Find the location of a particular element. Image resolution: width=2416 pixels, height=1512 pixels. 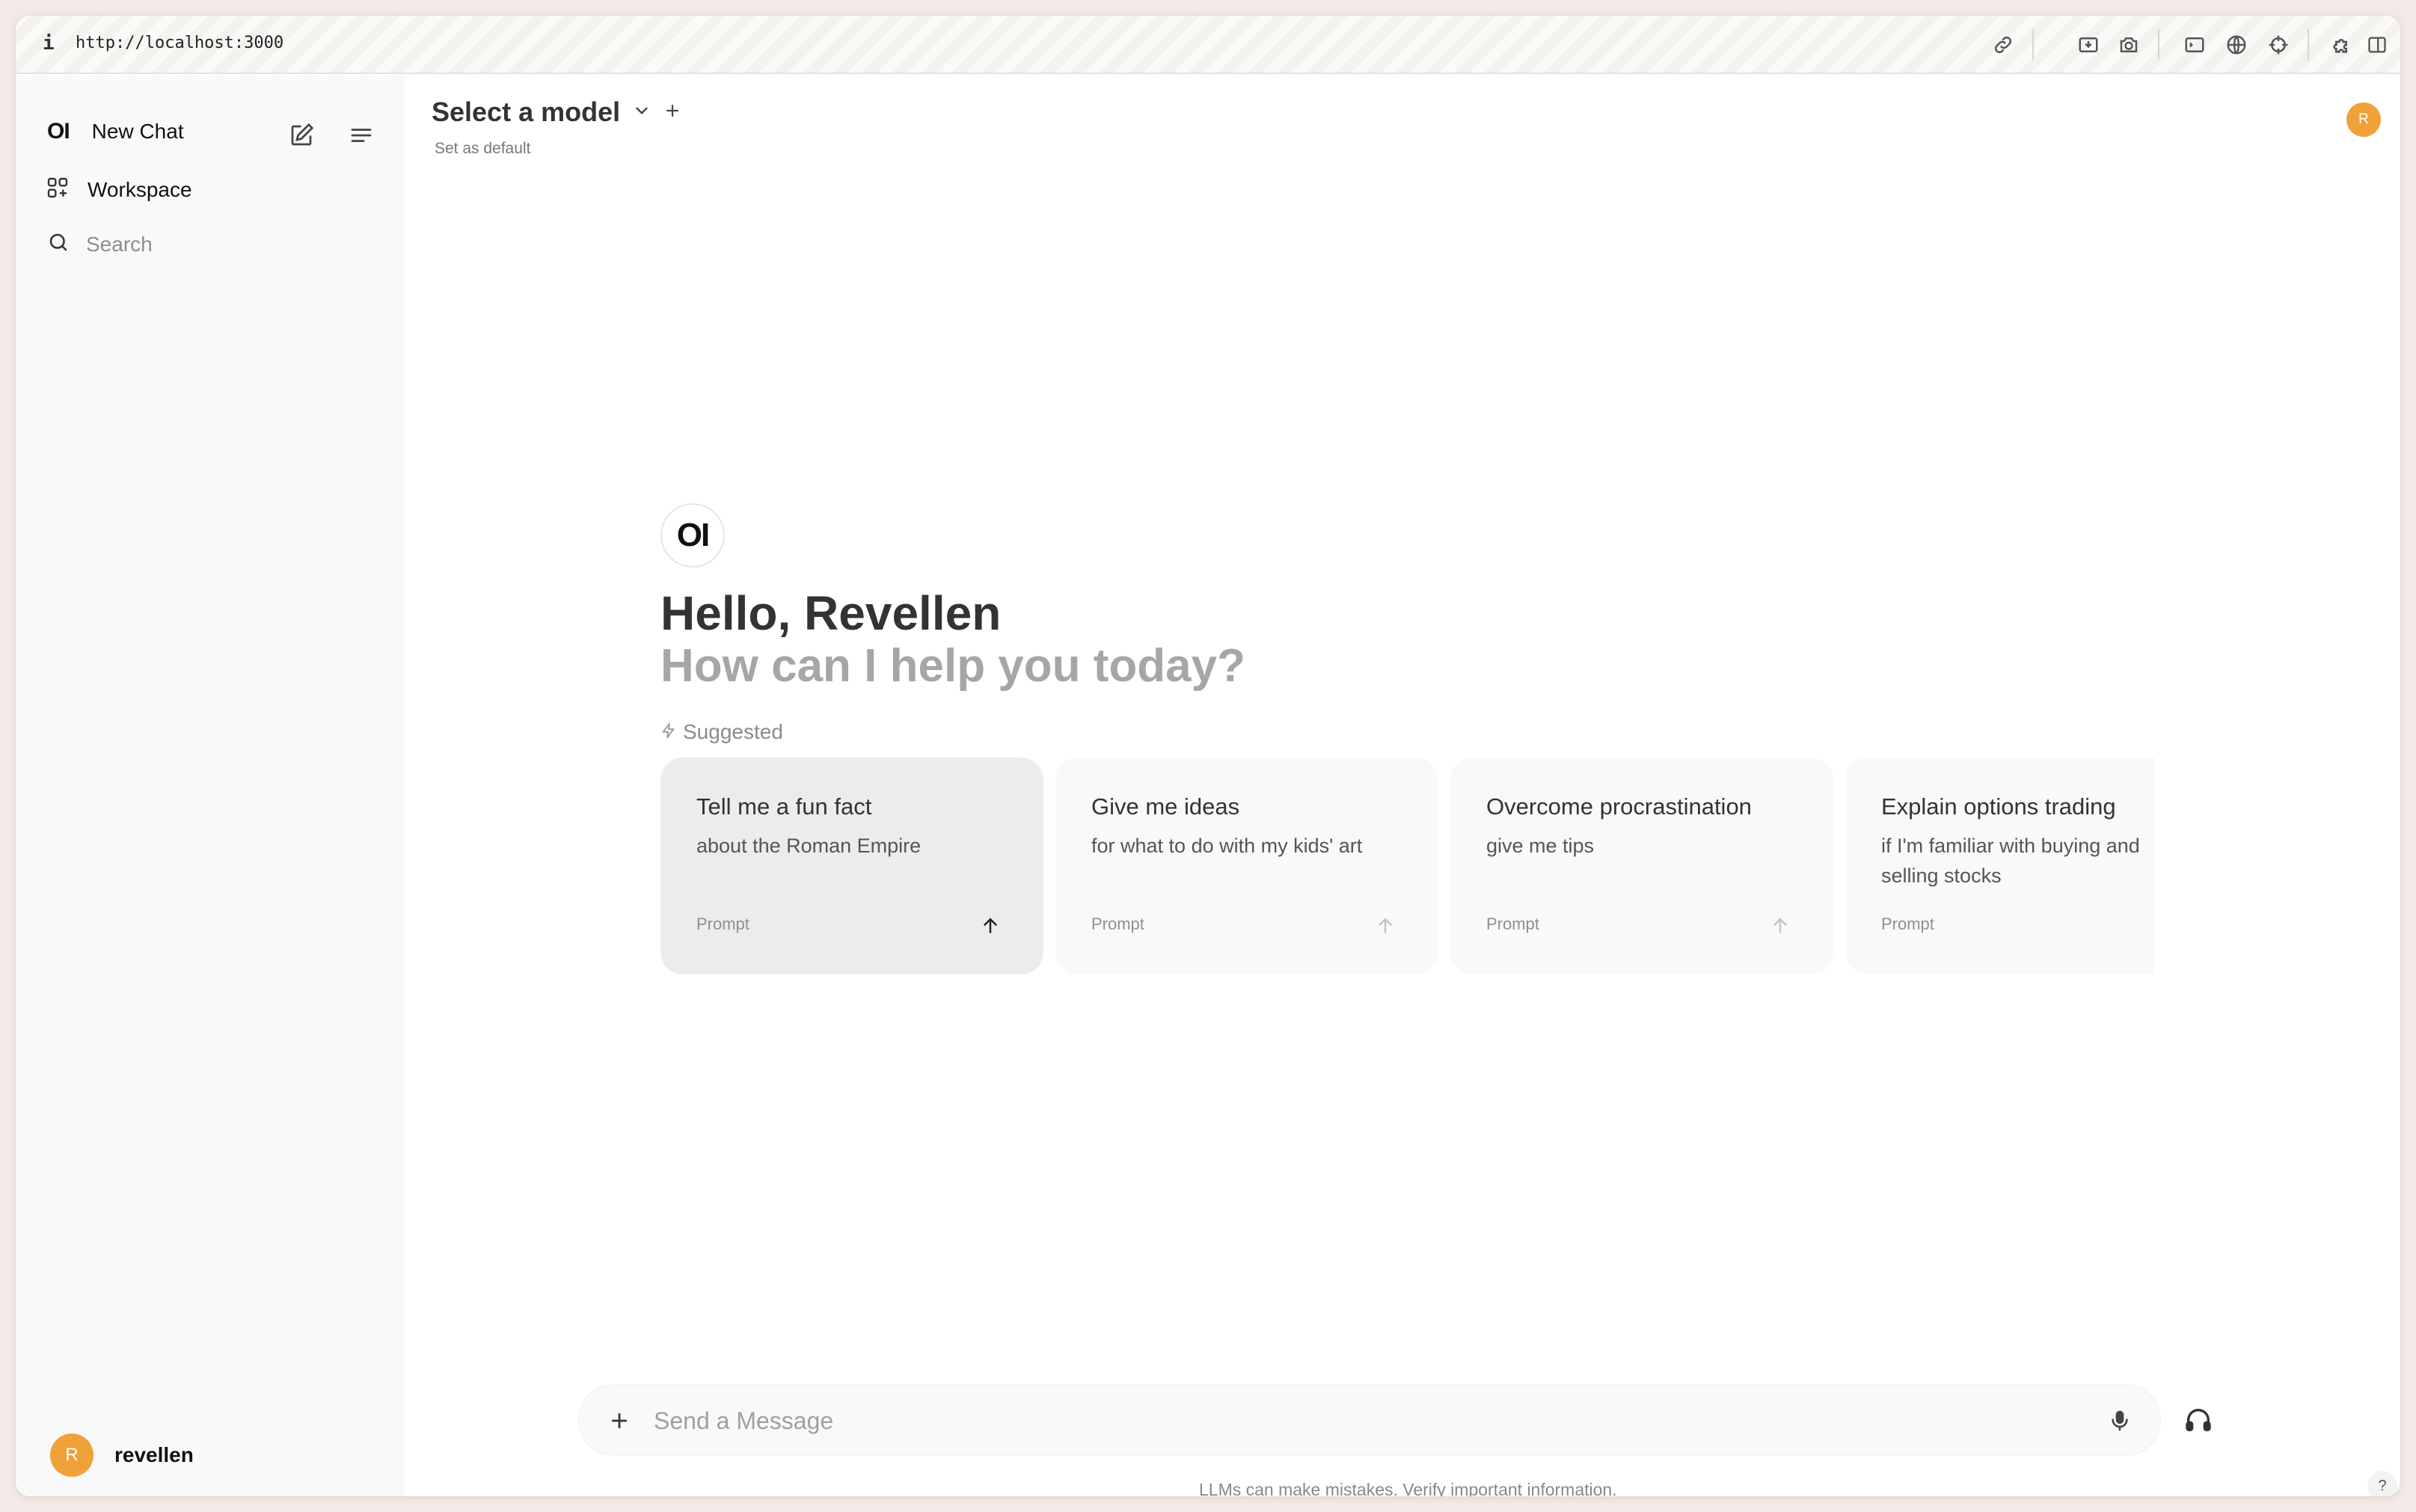

suggestion-title: Tell me a fun fact is located at coordinates (784, 806).